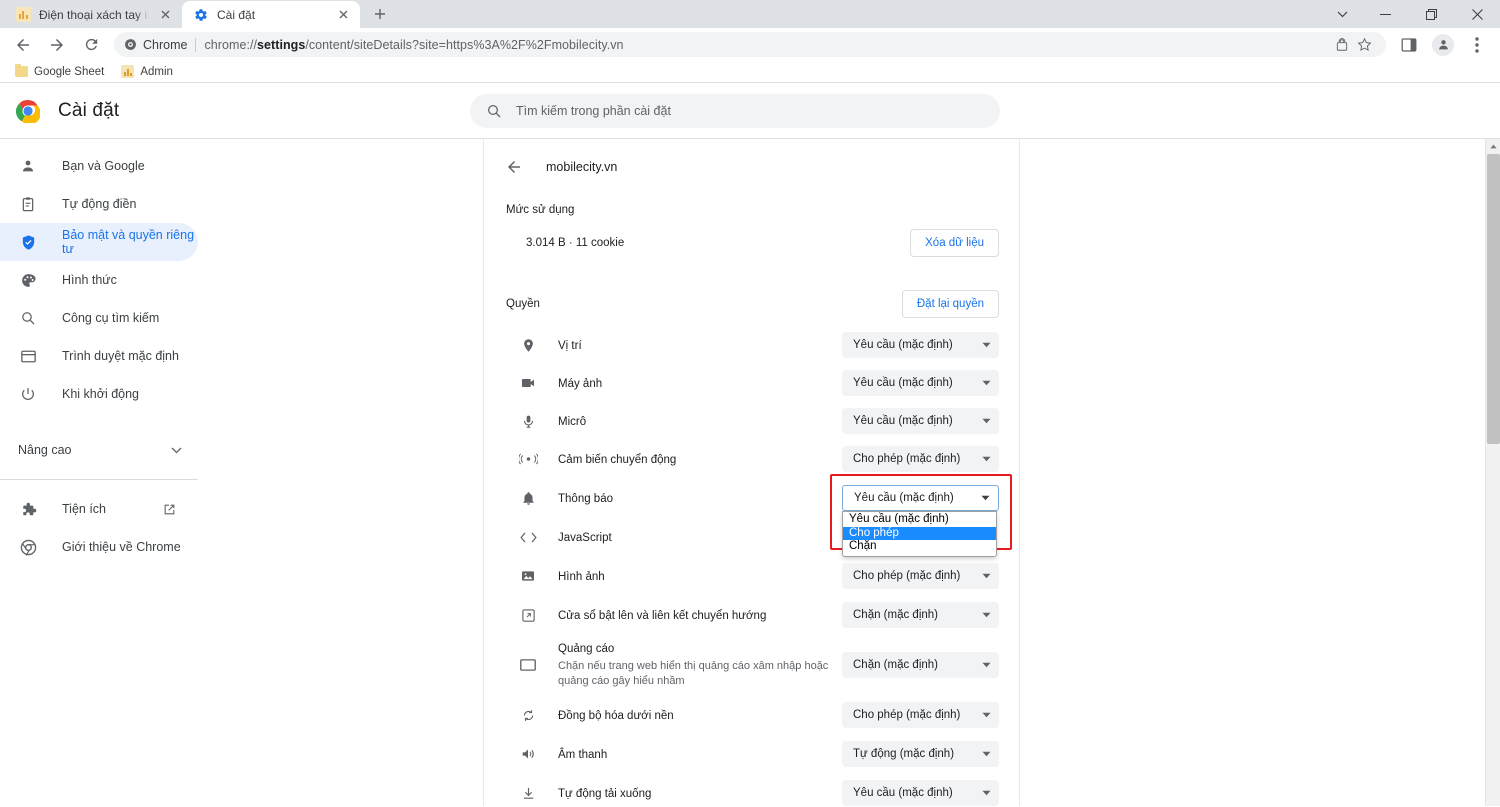  Describe the element at coordinates (954, 243) in the screenshot. I see `clear-data-button: Xóa dữ liệu` at that location.